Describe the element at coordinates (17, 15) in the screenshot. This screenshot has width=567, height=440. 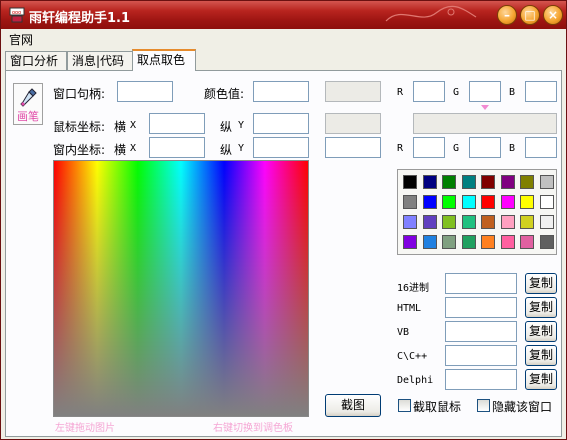
I see `app-icon: ooo` at that location.